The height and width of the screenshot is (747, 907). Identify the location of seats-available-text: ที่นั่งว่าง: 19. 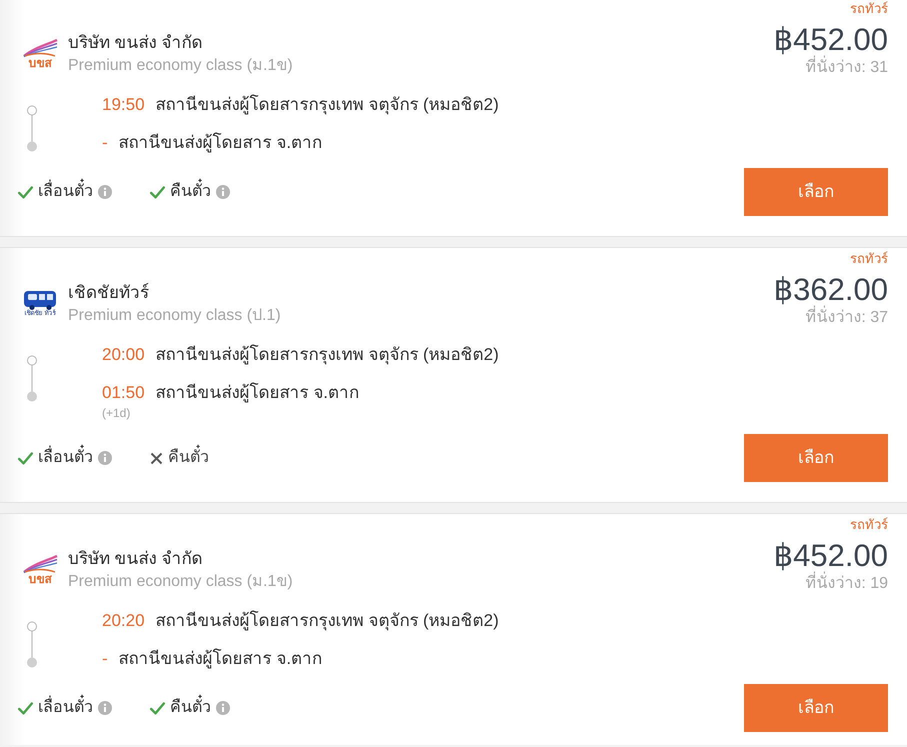
(846, 584).